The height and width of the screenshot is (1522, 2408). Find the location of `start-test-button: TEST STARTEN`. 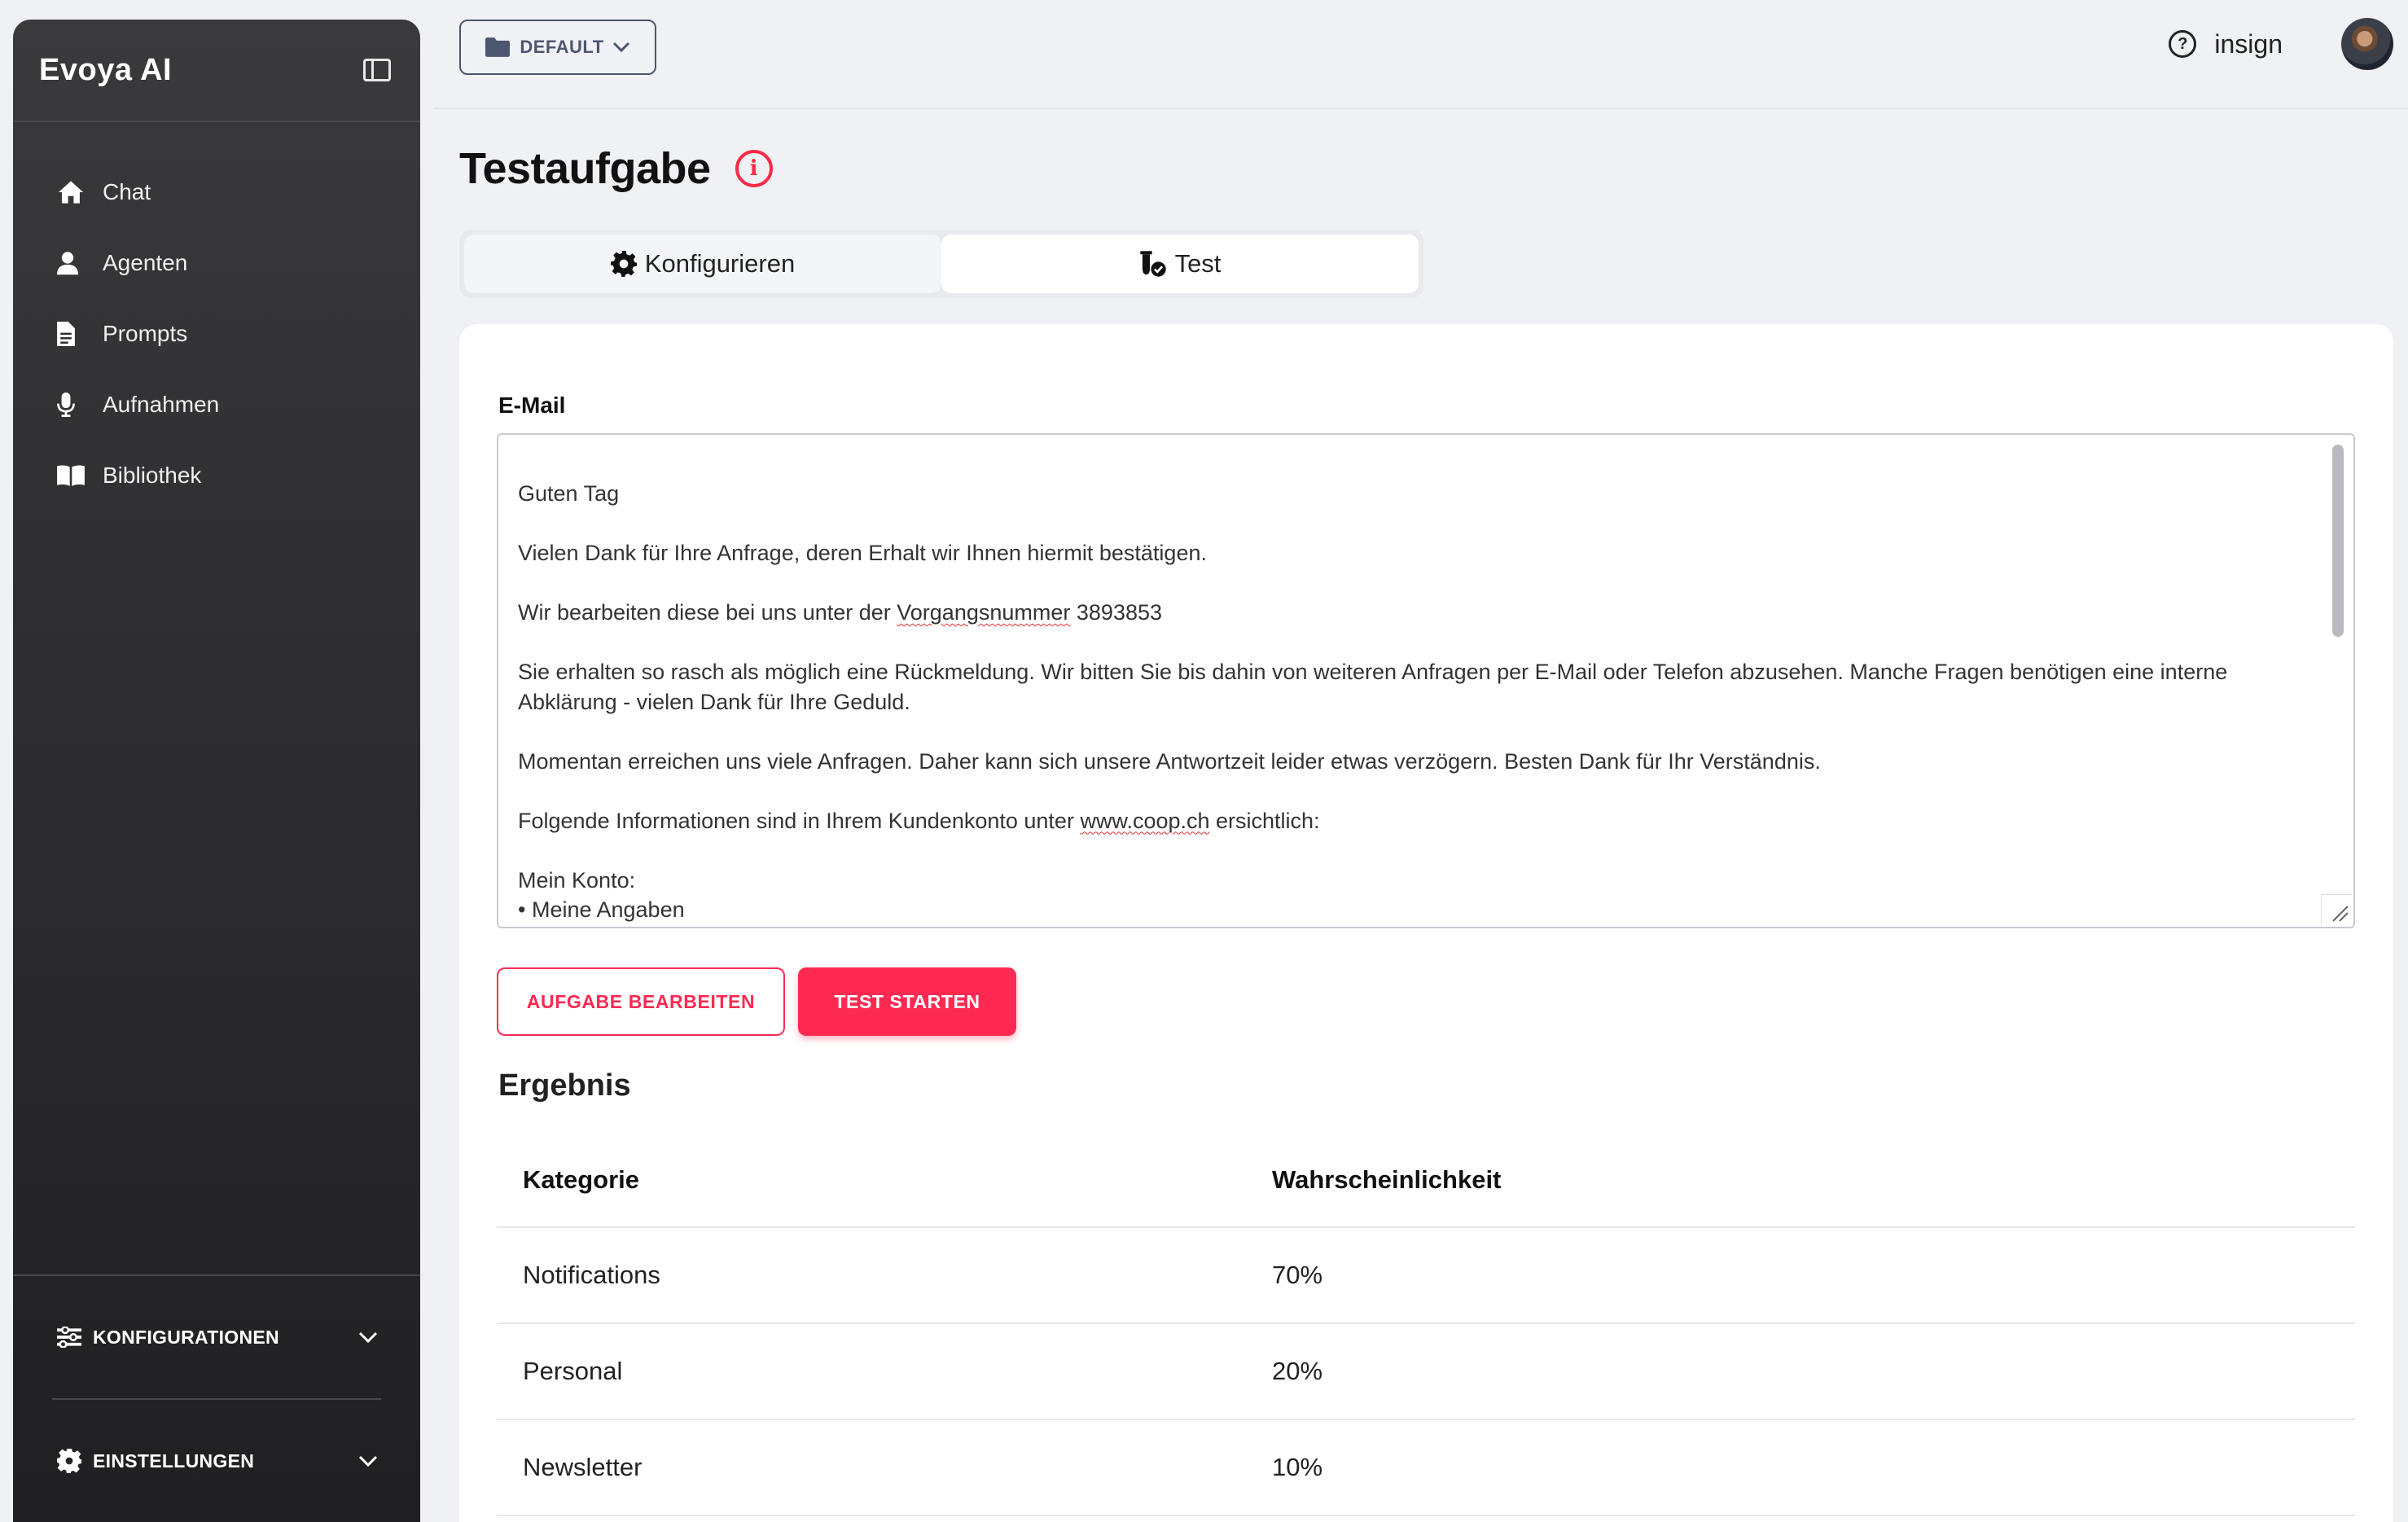

start-test-button: TEST STARTEN is located at coordinates (907, 1001).